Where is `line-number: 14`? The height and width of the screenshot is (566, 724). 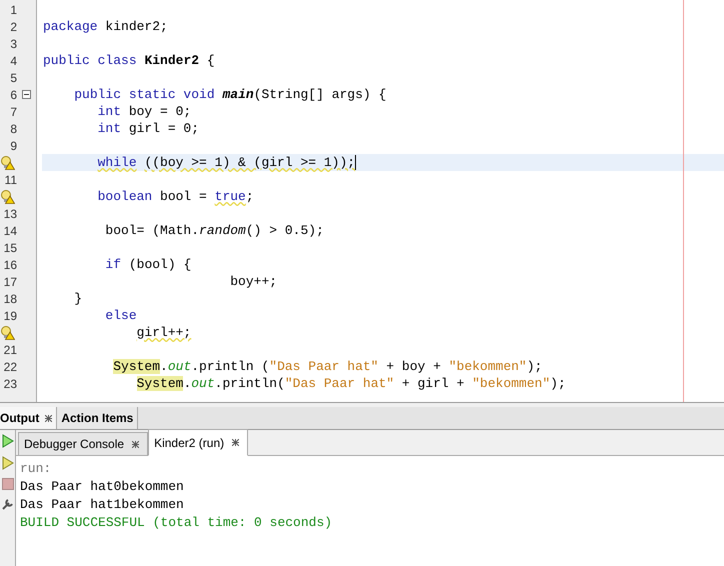 line-number: 14 is located at coordinates (9, 231).